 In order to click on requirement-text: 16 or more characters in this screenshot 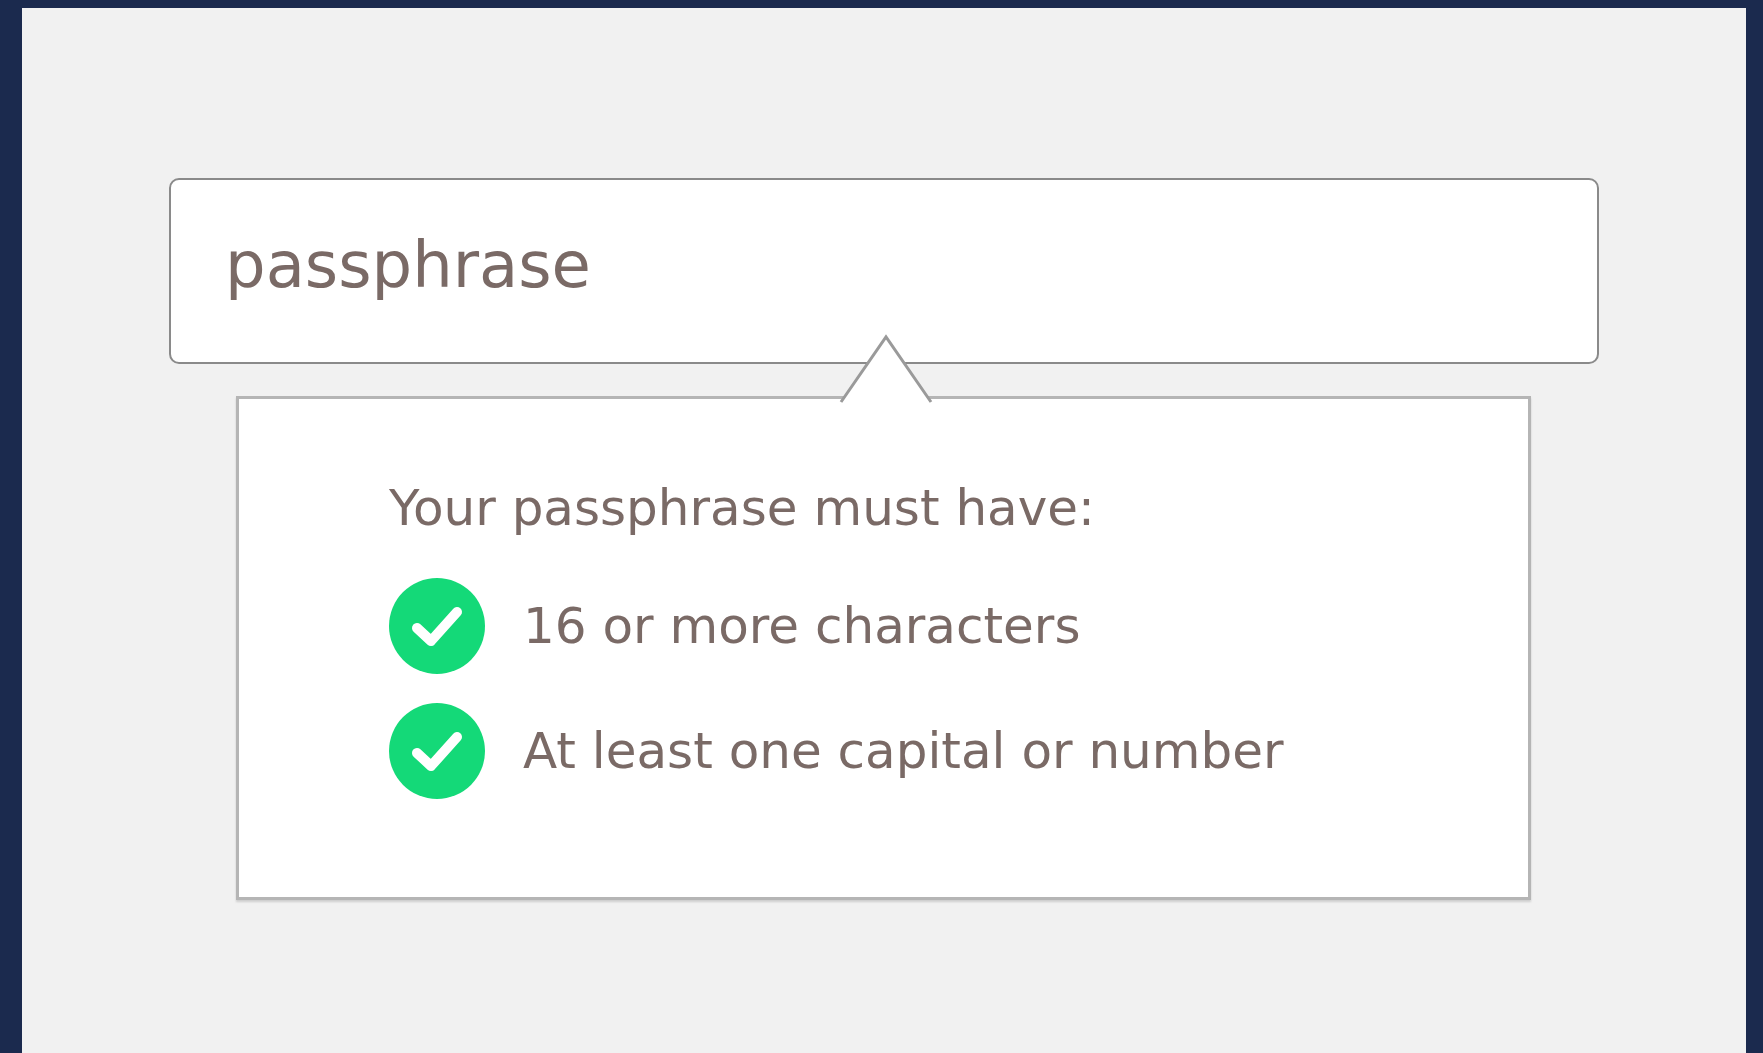, I will do `click(802, 625)`.